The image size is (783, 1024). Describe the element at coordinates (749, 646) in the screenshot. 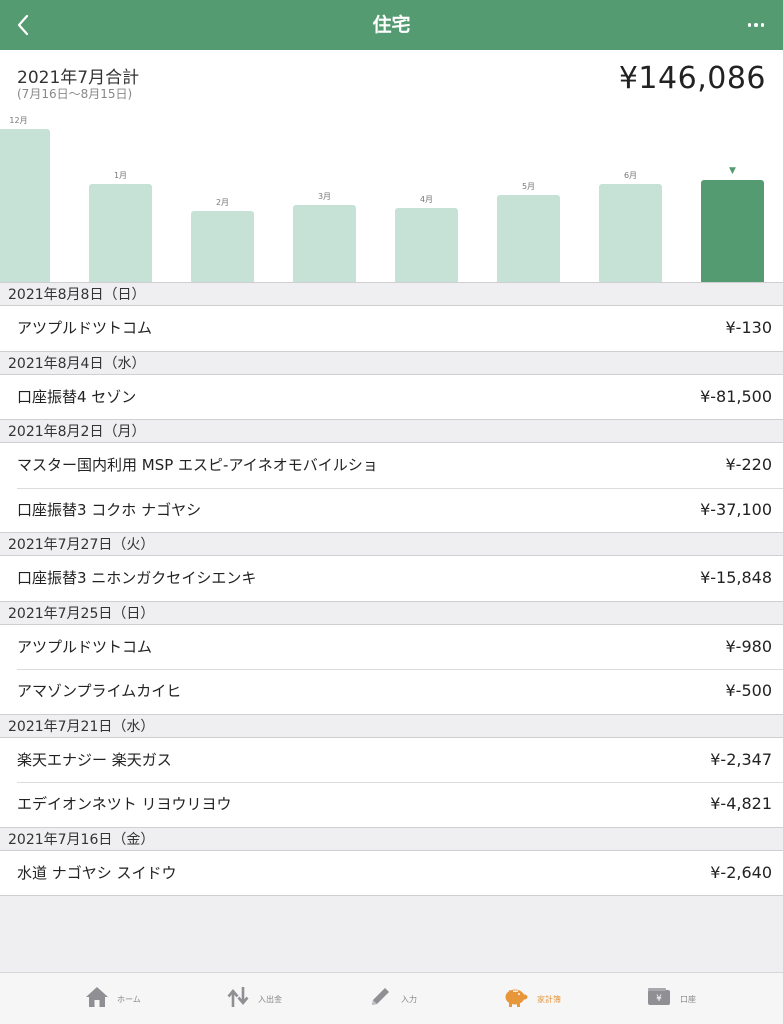

I see `transaction-amount: ¥-980` at that location.